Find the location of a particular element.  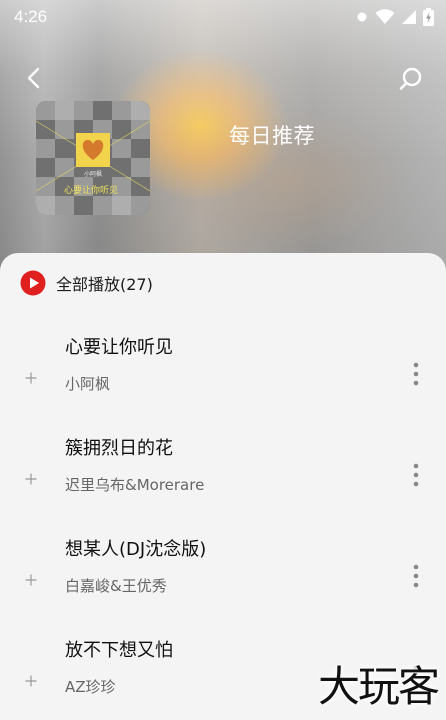

song-title: 放不下想又怕 is located at coordinates (119, 650).